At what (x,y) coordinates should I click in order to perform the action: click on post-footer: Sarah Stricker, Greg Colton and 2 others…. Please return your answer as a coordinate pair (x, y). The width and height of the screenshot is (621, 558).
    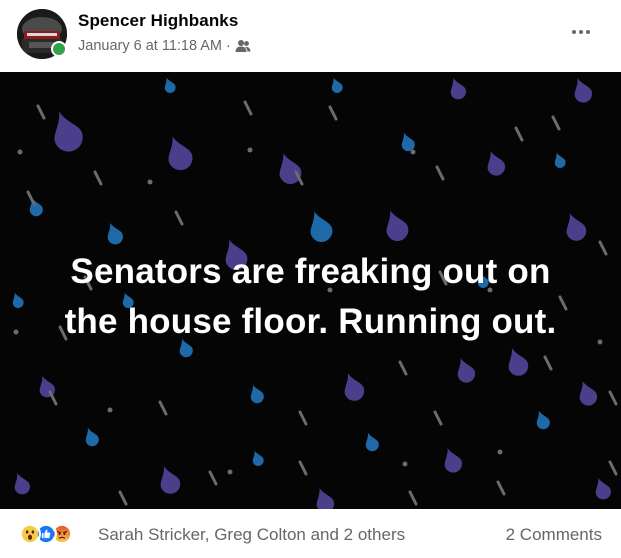
    Looking at the image, I should click on (310, 533).